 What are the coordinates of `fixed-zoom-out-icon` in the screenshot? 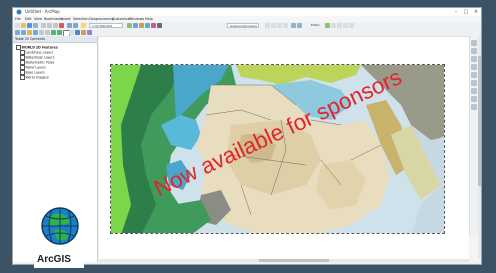 It's located at (47, 32).